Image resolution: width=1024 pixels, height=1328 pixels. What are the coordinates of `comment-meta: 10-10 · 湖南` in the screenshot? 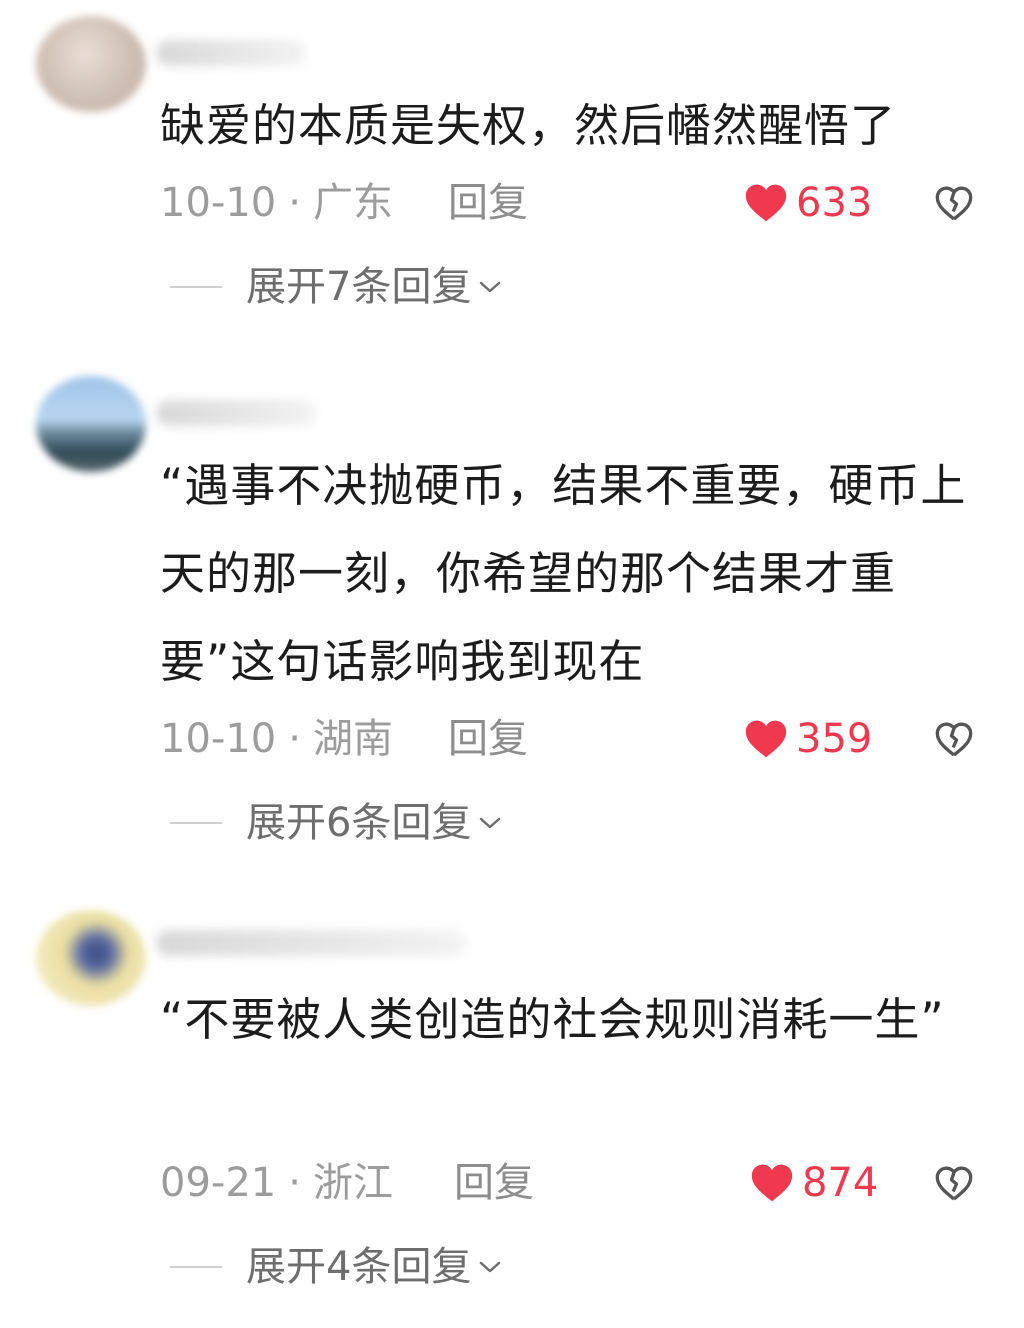 It's located at (276, 739).